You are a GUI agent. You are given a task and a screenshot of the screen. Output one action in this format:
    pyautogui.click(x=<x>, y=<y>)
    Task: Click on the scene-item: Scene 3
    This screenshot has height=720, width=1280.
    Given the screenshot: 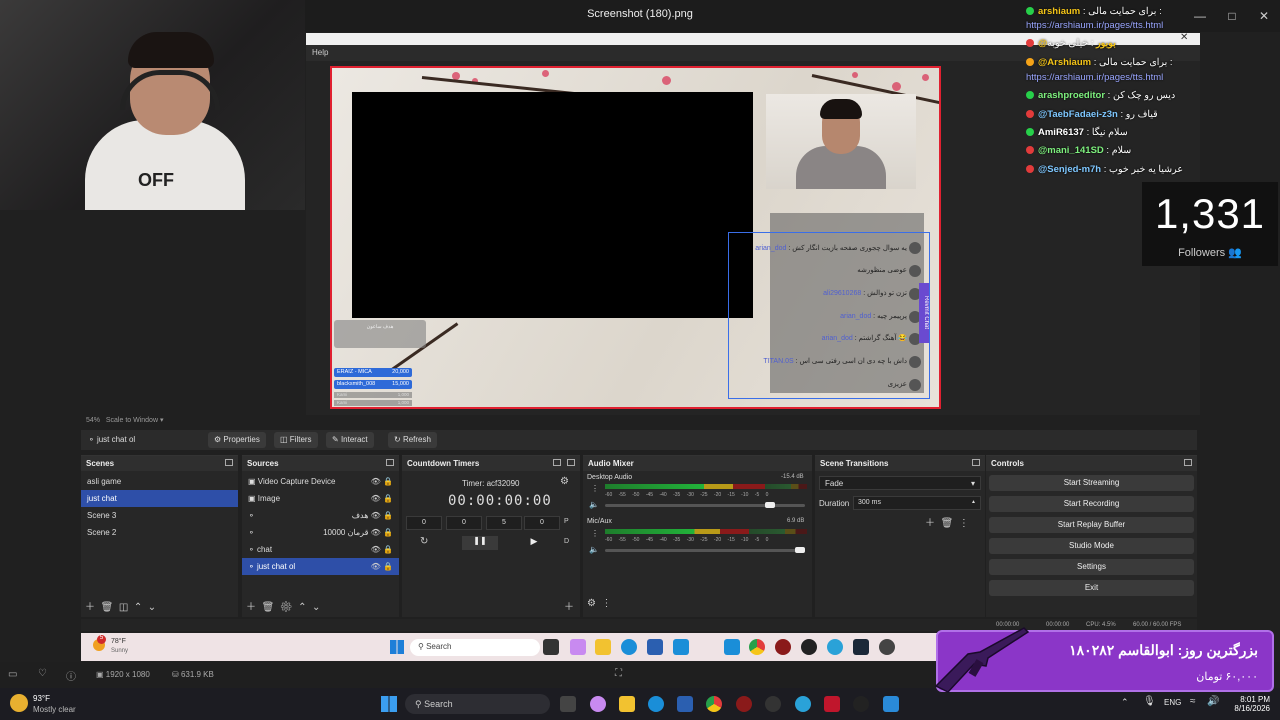 What is the action you would take?
    pyautogui.click(x=159, y=515)
    